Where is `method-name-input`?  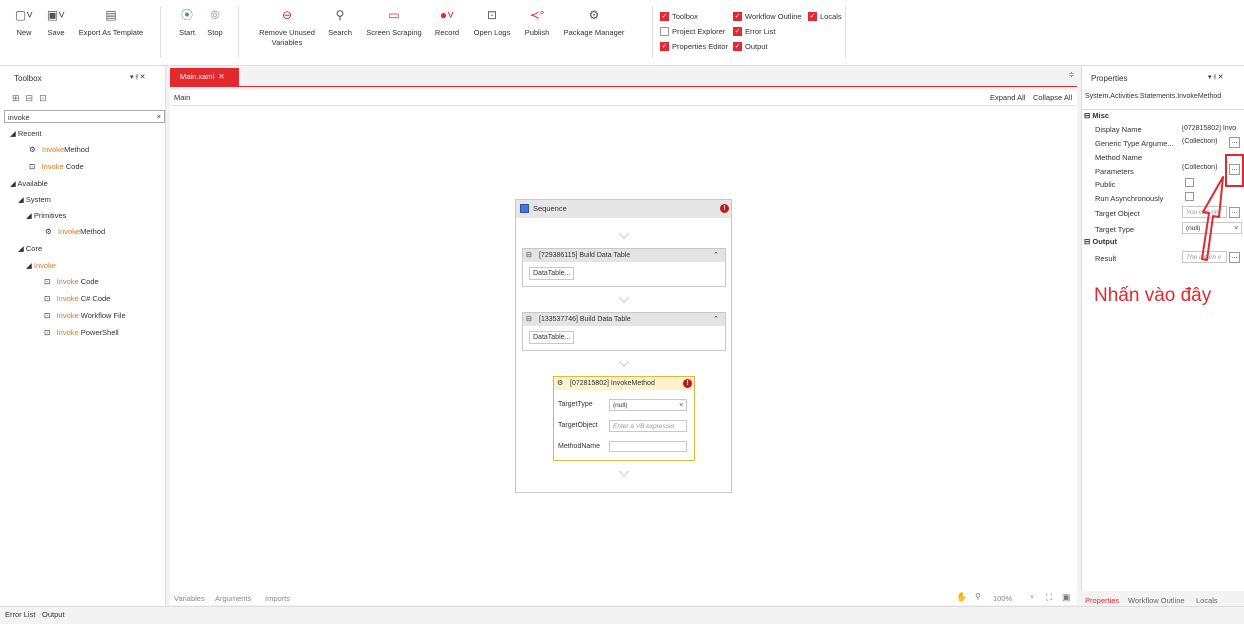 method-name-input is located at coordinates (648, 446).